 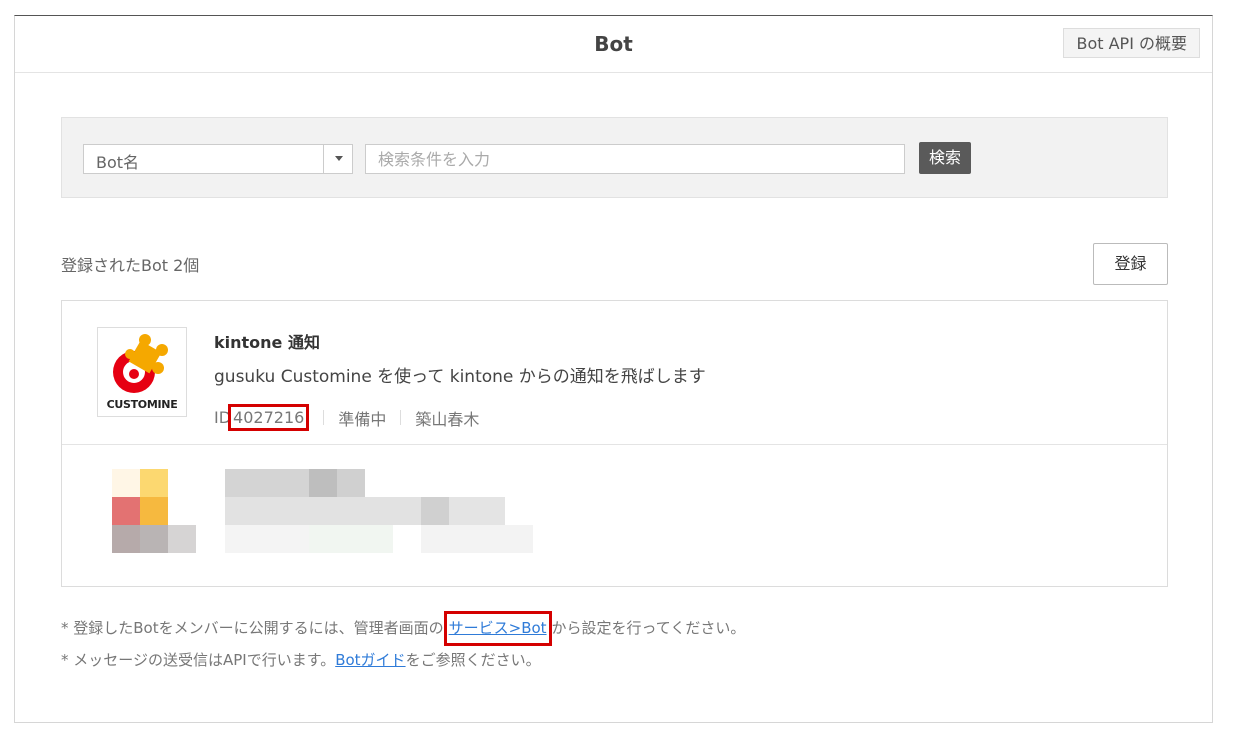 I want to click on search-field-select: Bot名, so click(x=218, y=159).